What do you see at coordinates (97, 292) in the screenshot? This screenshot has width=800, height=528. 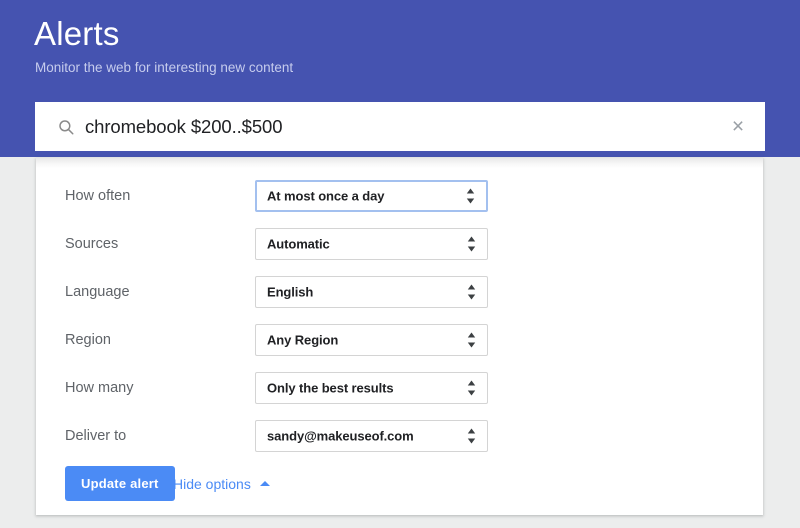 I see `option-label: Language` at bounding box center [97, 292].